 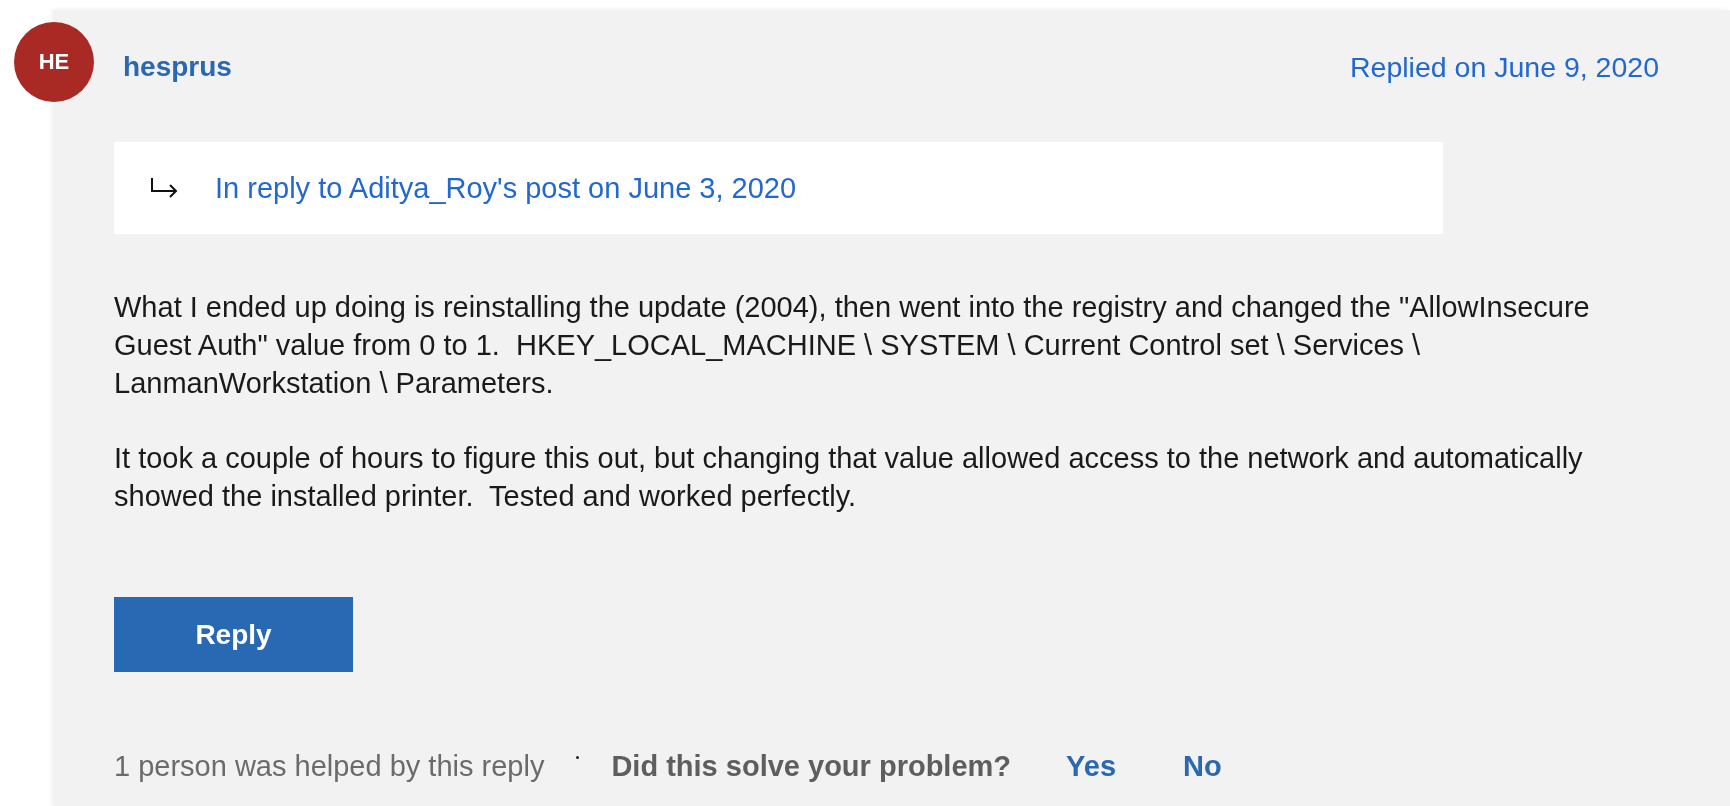 What do you see at coordinates (329, 766) in the screenshot?
I see `helped-count-text: 1 person was helped by this reply` at bounding box center [329, 766].